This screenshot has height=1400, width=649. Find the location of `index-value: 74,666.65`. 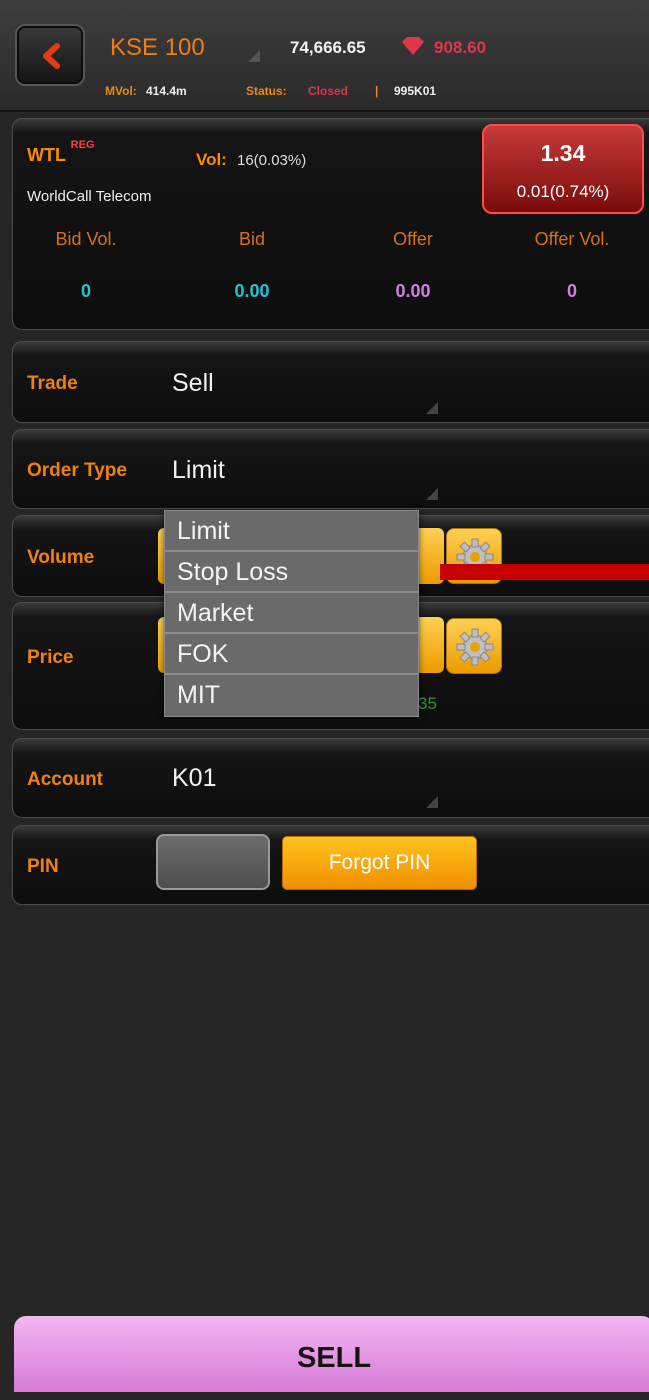

index-value: 74,666.65 is located at coordinates (328, 47).